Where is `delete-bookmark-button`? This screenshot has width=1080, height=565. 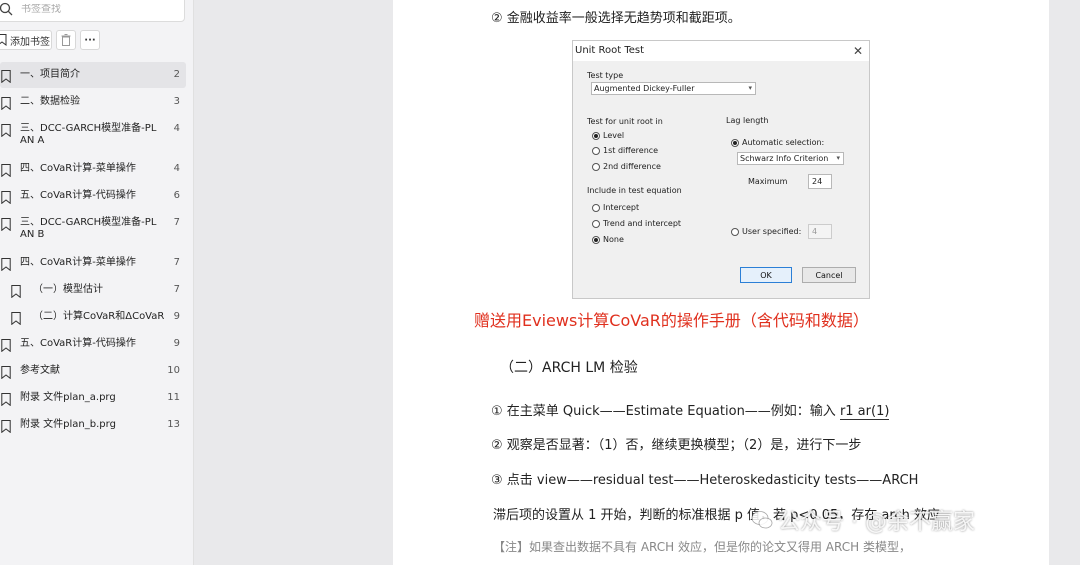
delete-bookmark-button is located at coordinates (66, 40).